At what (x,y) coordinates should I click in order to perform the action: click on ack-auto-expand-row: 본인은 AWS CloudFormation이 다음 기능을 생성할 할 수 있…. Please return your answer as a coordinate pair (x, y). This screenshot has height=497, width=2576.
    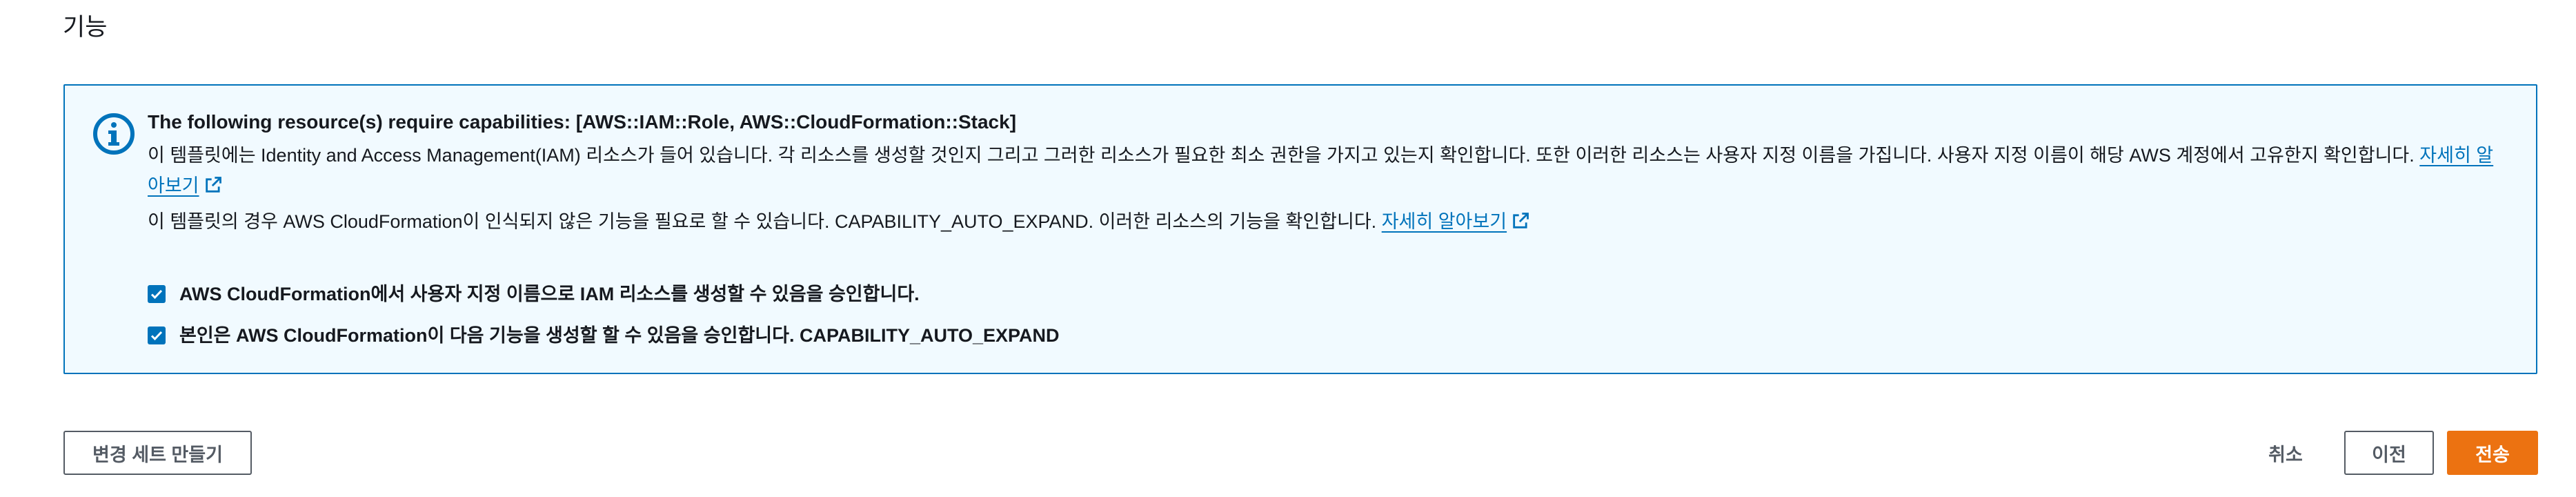
    Looking at the image, I should click on (604, 335).